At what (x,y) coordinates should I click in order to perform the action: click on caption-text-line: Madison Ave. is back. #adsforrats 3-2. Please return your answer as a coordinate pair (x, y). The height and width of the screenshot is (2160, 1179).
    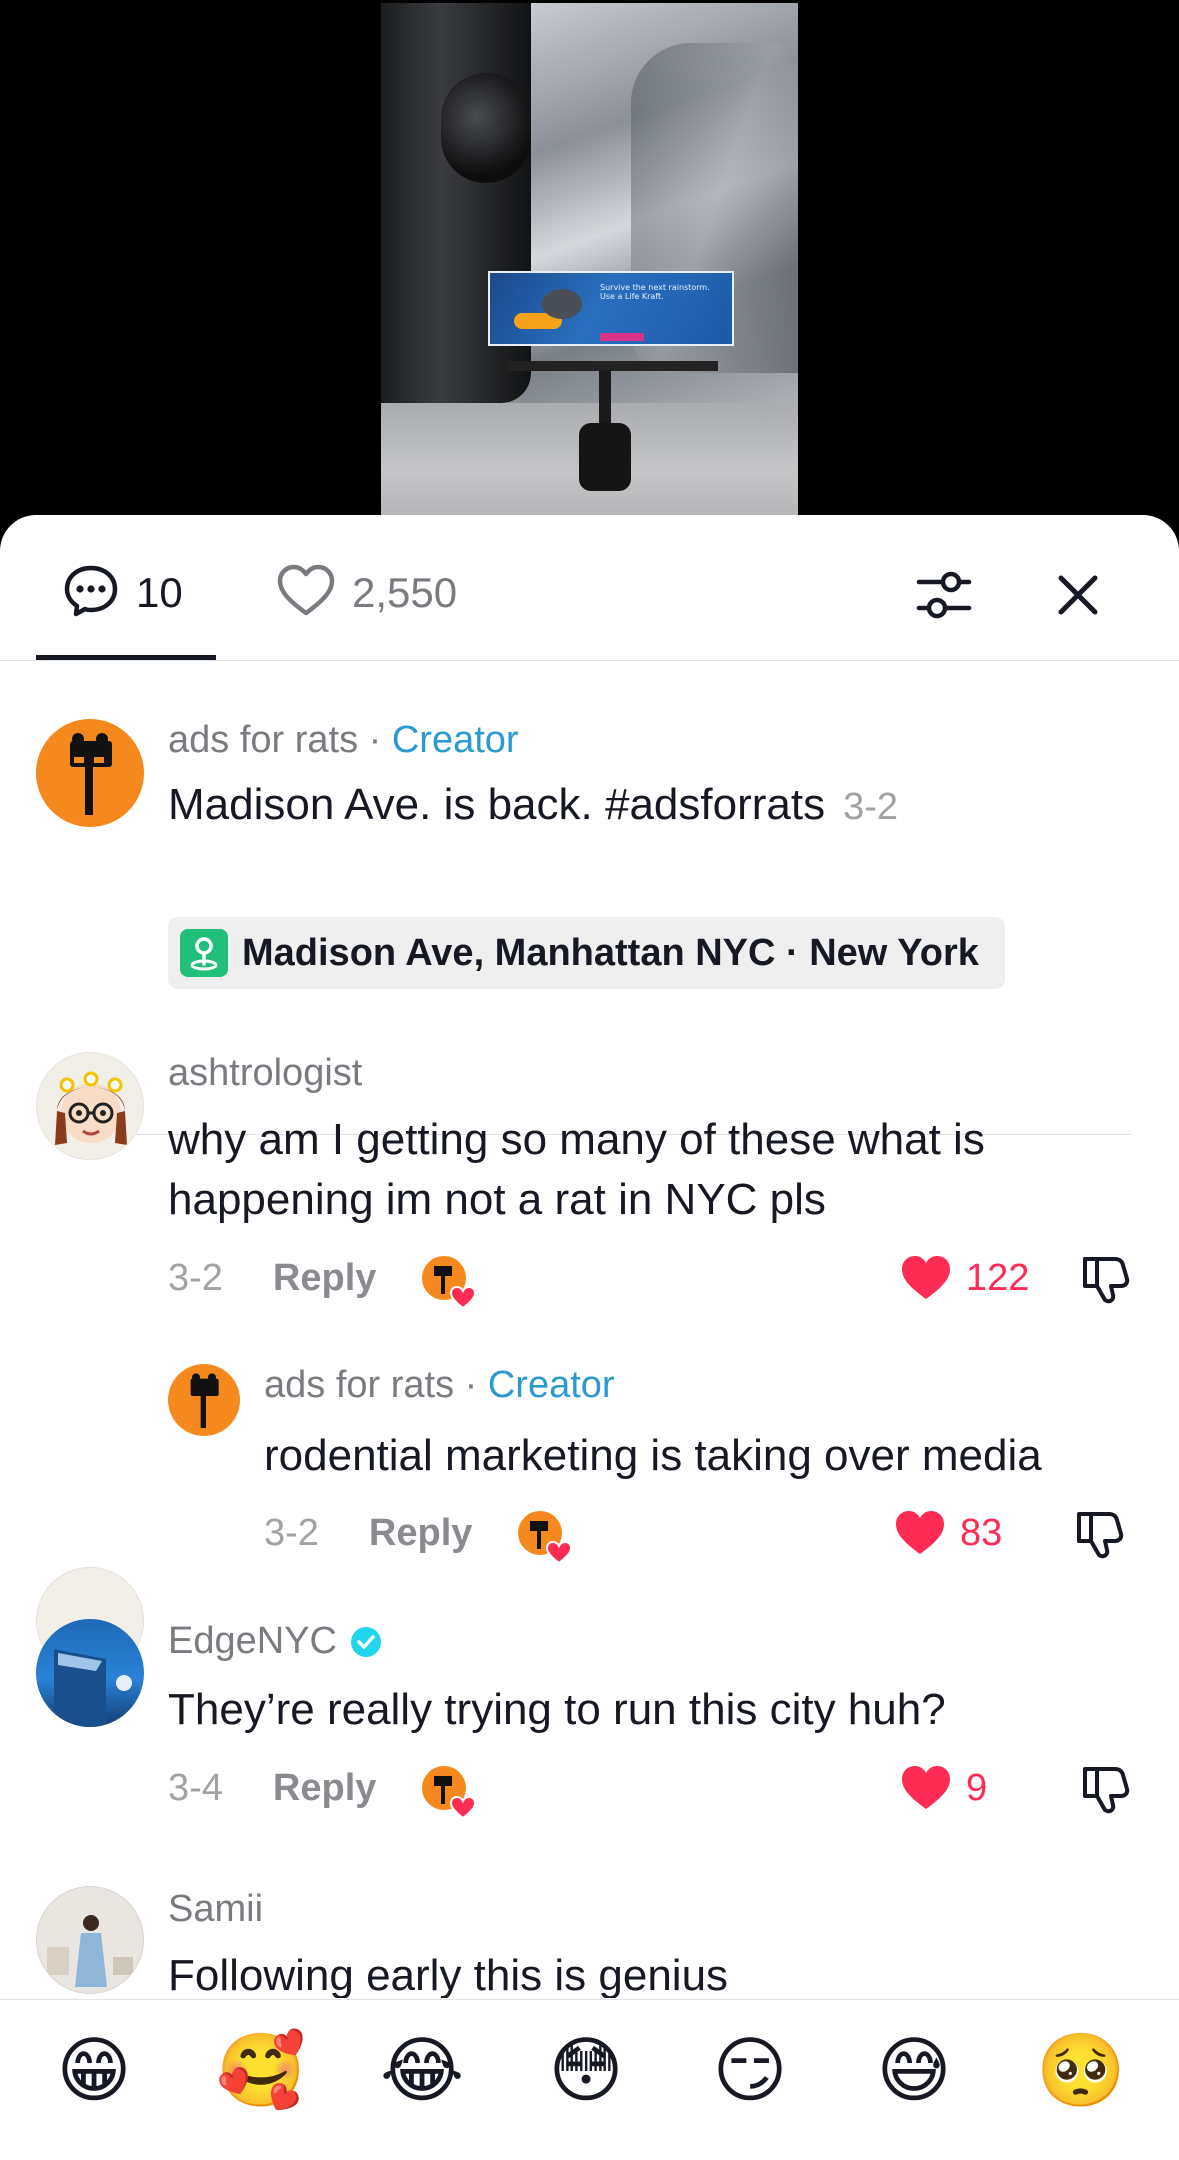
    Looking at the image, I should click on (658, 806).